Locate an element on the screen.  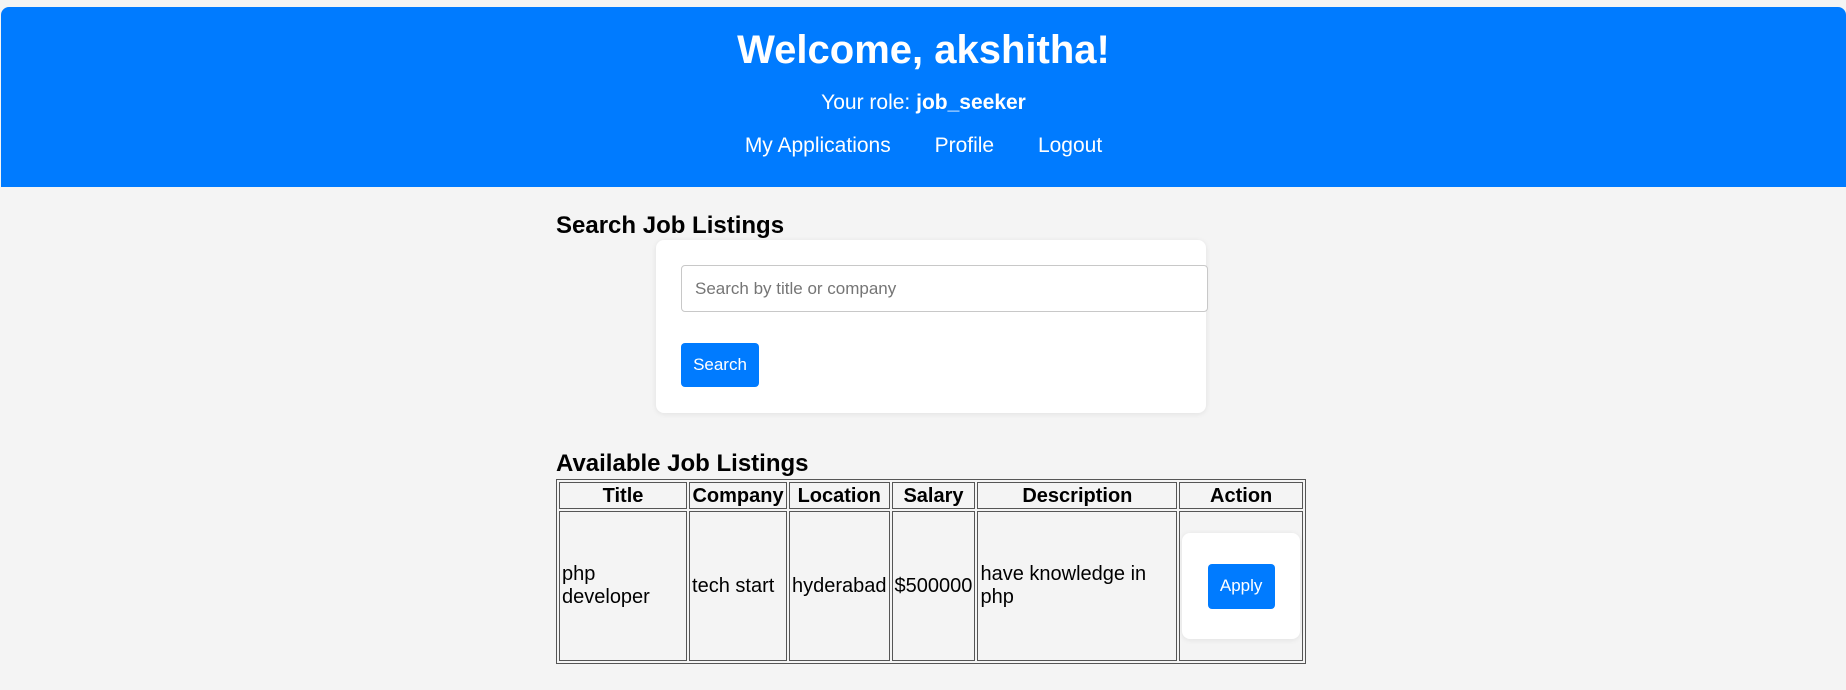
search-heading: Search Job Listings is located at coordinates (670, 225).